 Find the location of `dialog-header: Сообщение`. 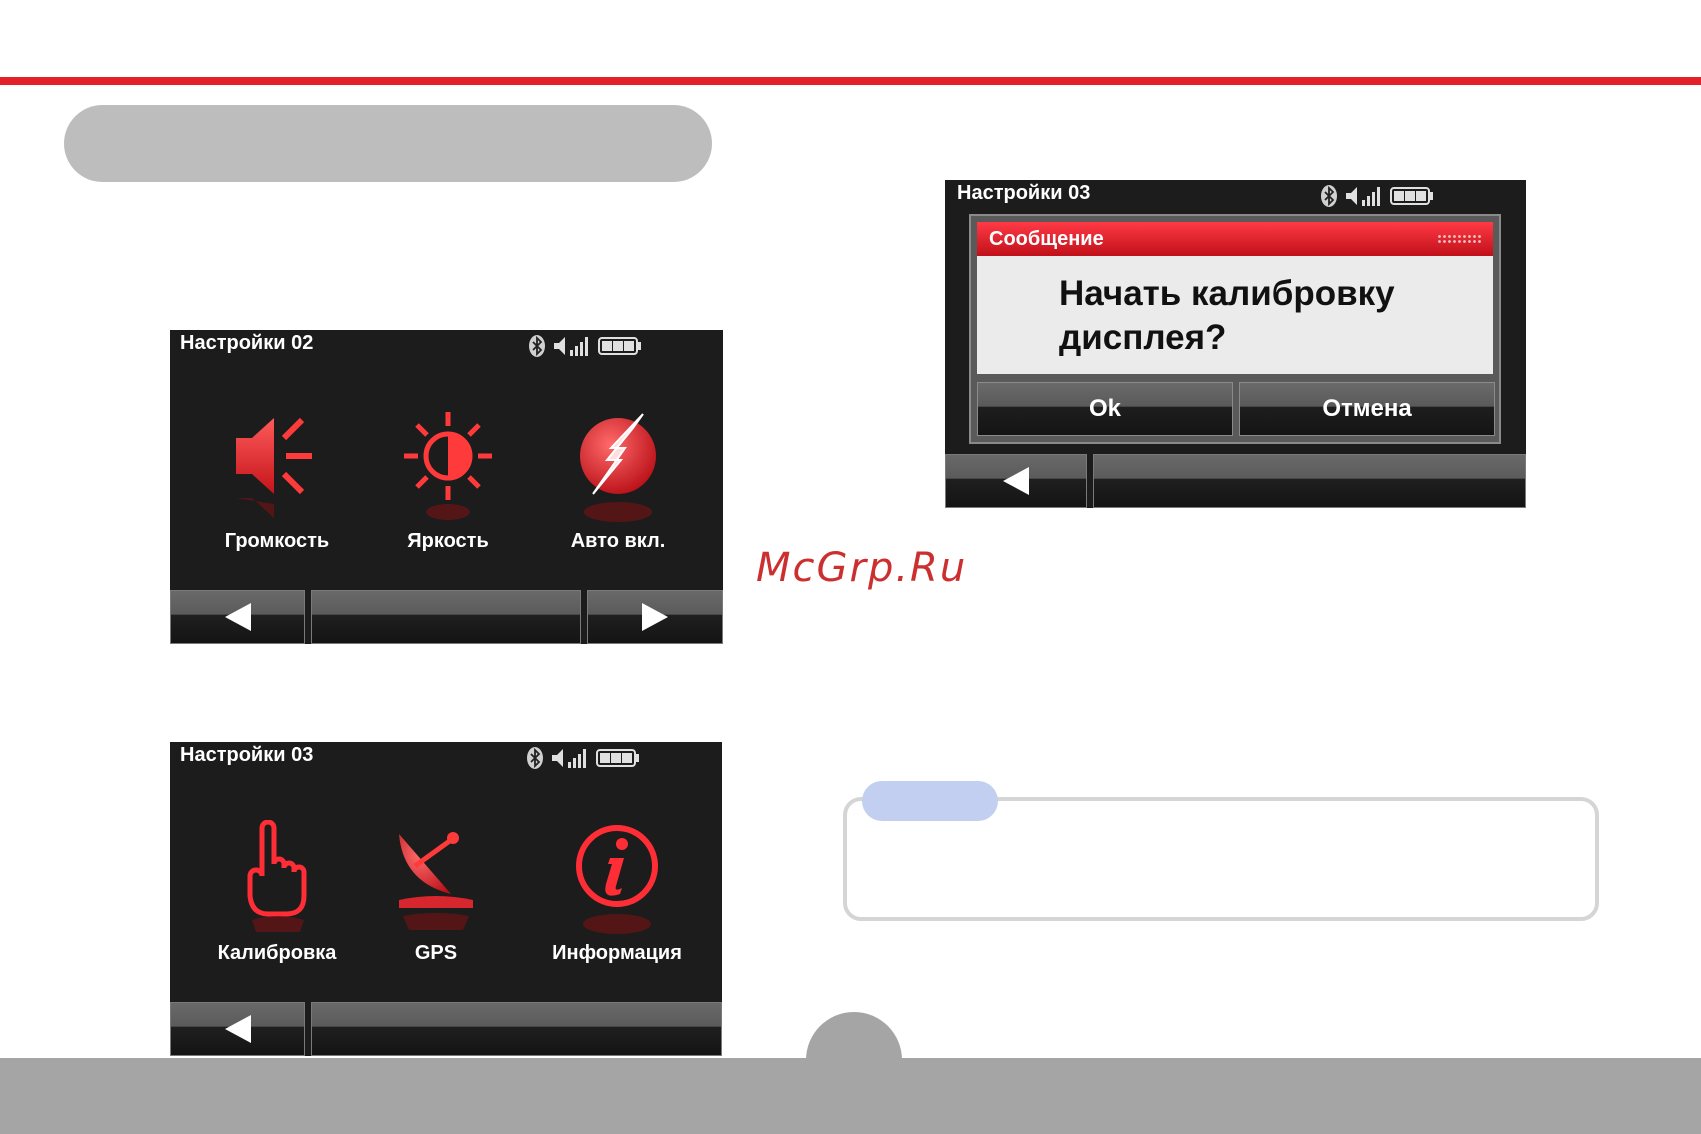

dialog-header: Сообщение is located at coordinates (1235, 239).